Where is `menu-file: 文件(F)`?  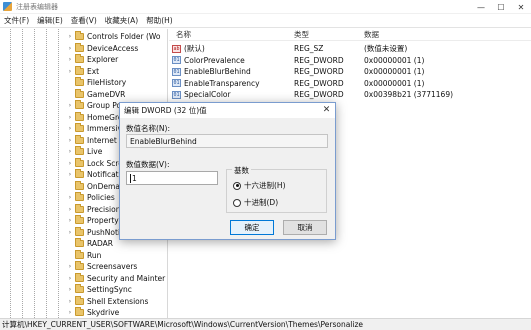
menu-file: 文件(F) is located at coordinates (16, 20).